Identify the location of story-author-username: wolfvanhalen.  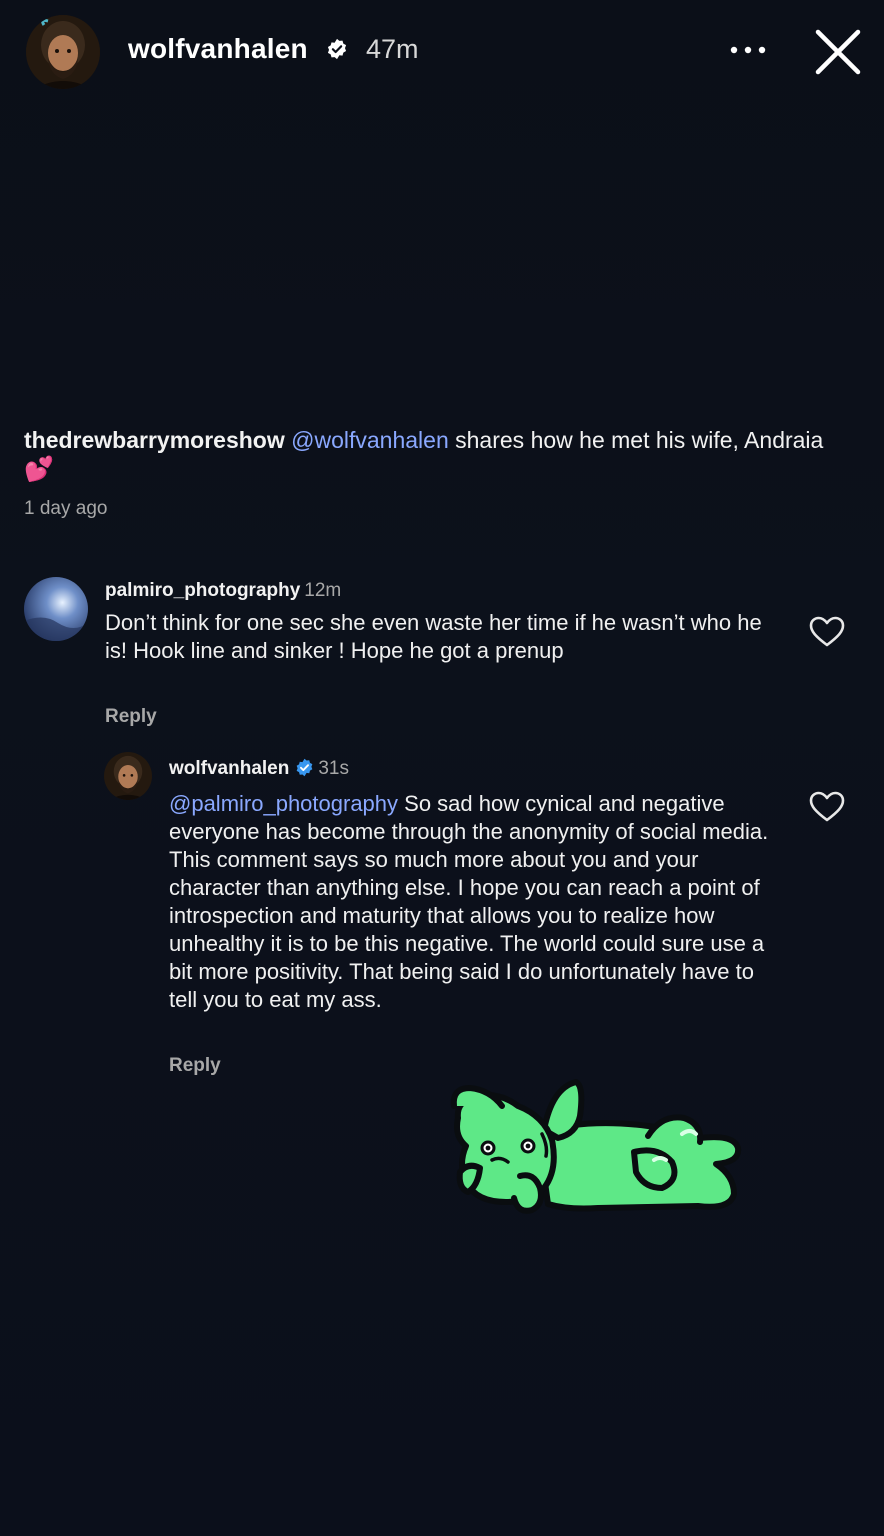
(218, 49).